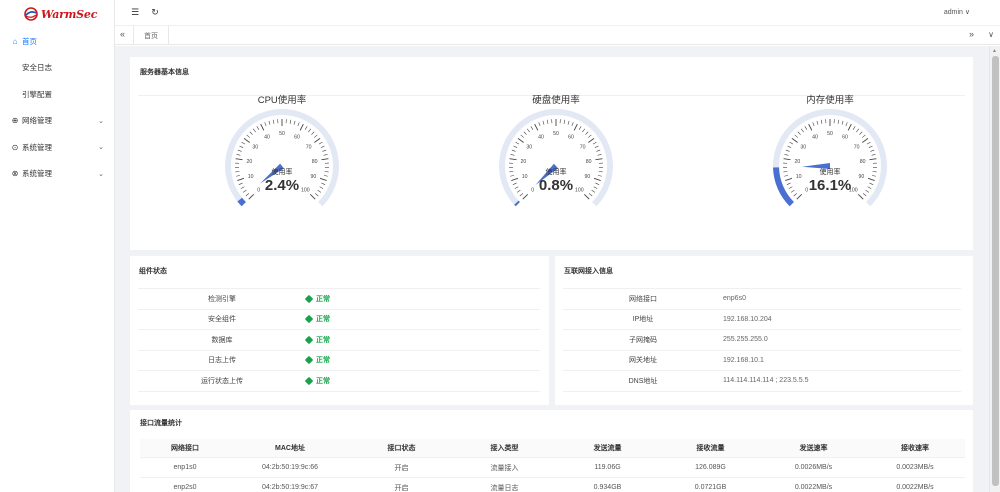 The image size is (1000, 492). Describe the element at coordinates (579, 190) in the screenshot. I see `gauge-tick-label: 100` at that location.